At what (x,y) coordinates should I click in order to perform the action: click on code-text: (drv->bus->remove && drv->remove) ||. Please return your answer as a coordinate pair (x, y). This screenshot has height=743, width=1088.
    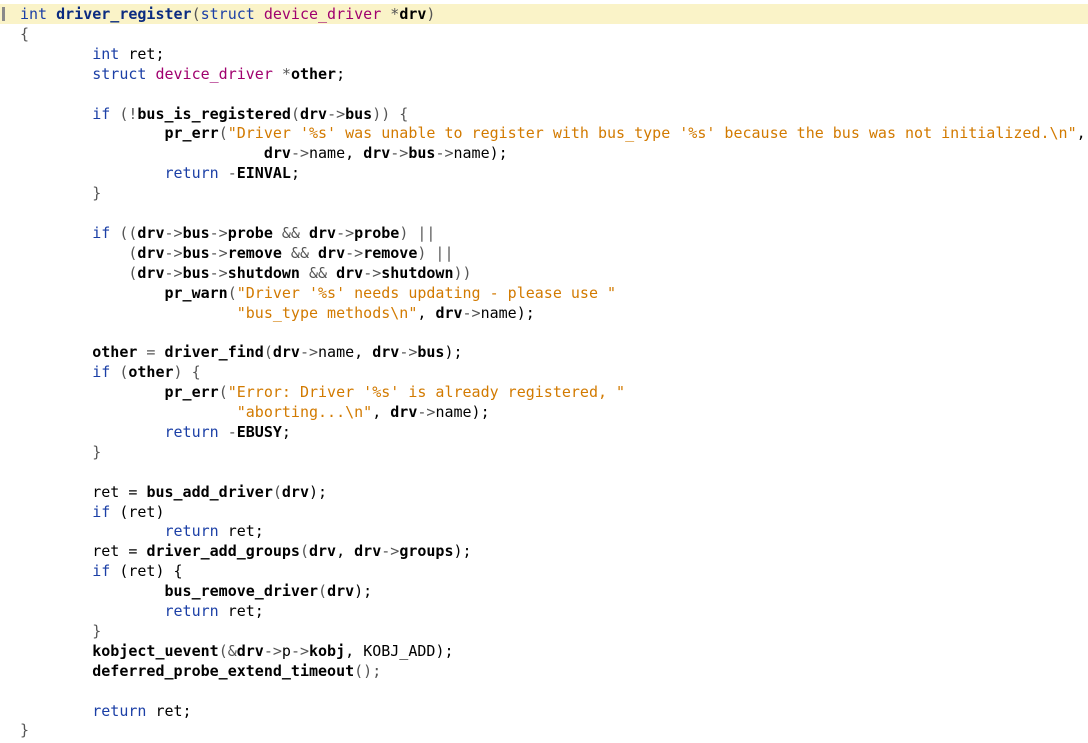
    Looking at the image, I should click on (237, 253).